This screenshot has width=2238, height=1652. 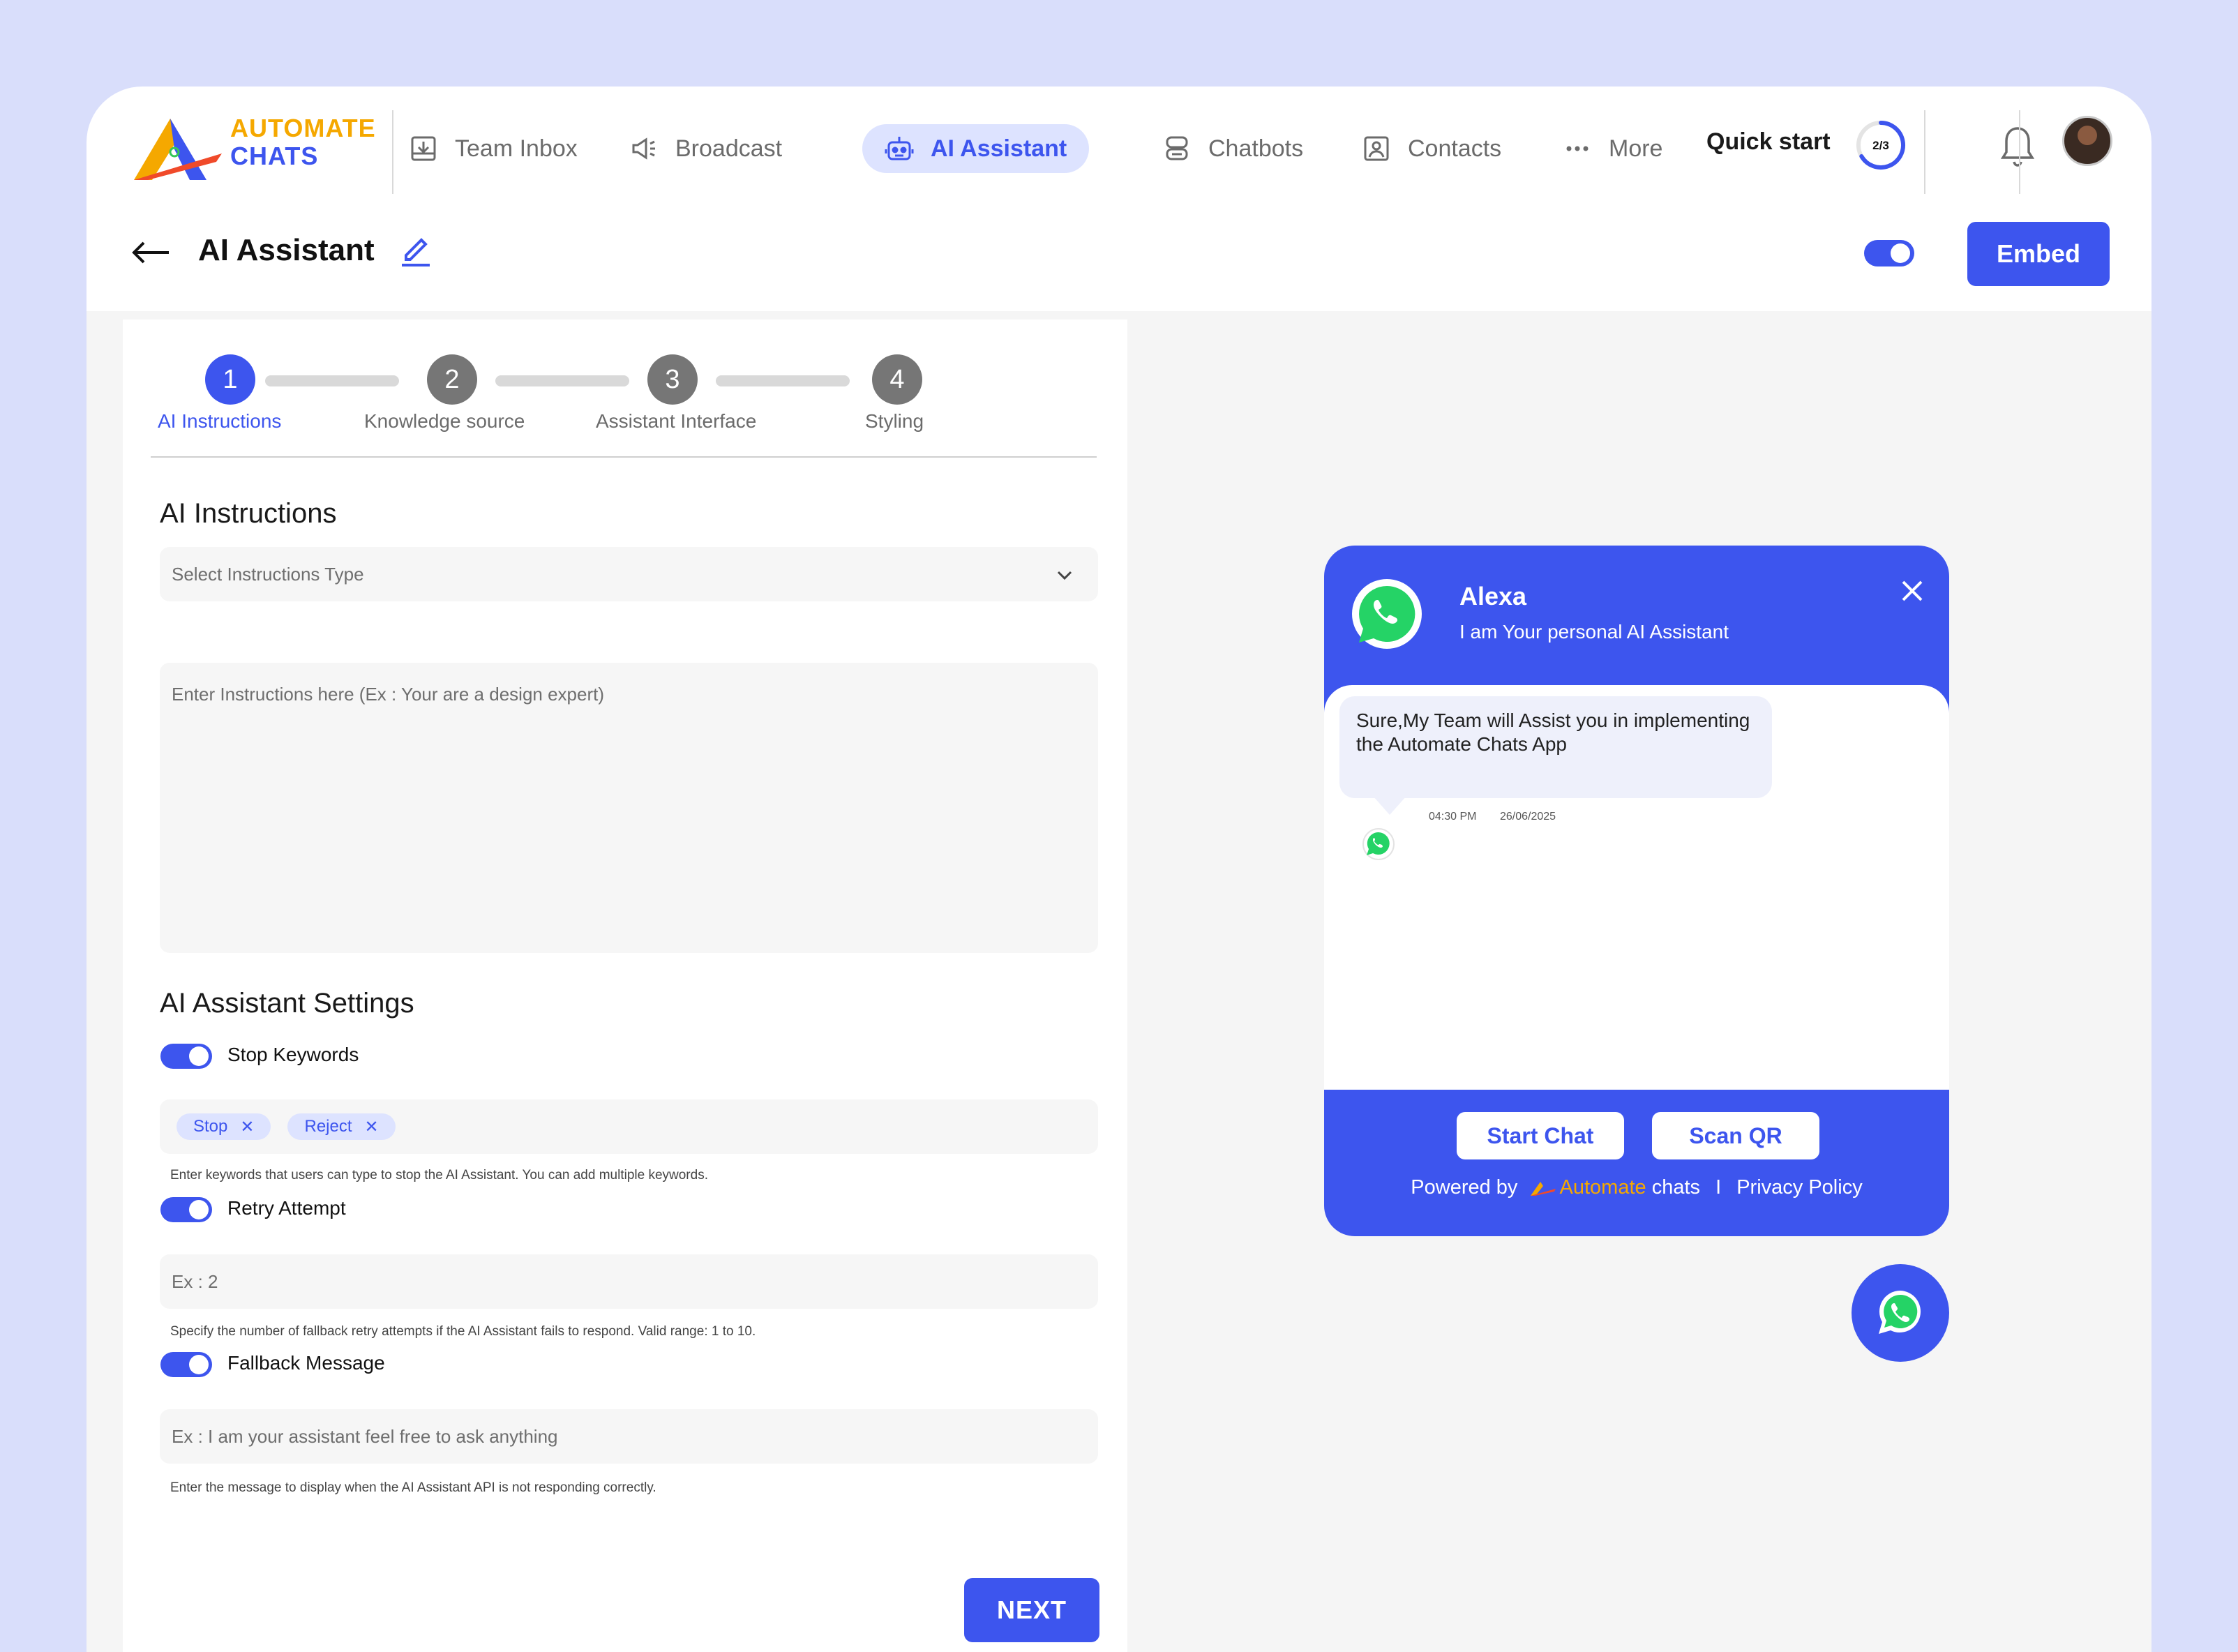 I want to click on chatbot-icon, so click(x=1177, y=148).